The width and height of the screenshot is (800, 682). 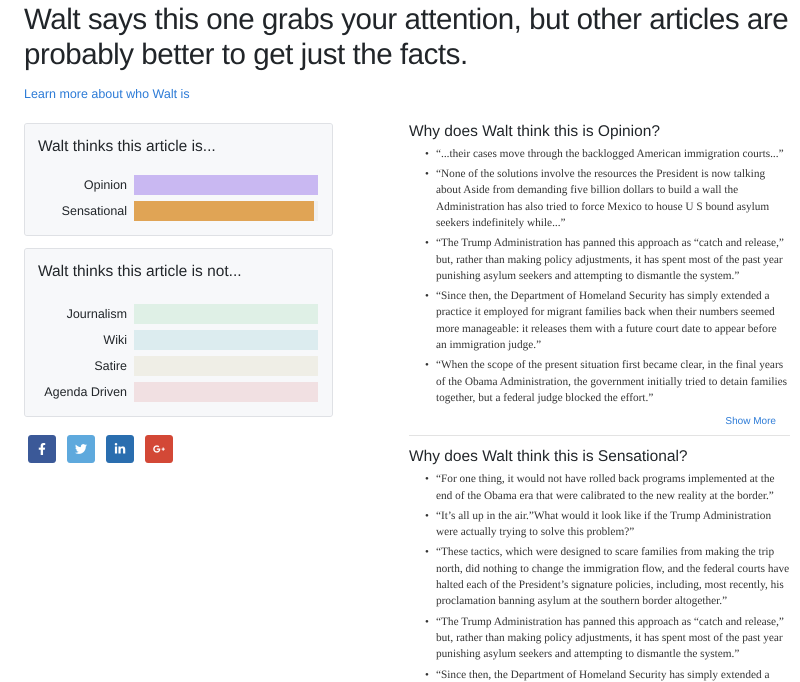 I want to click on google-plus-icon, so click(x=159, y=448).